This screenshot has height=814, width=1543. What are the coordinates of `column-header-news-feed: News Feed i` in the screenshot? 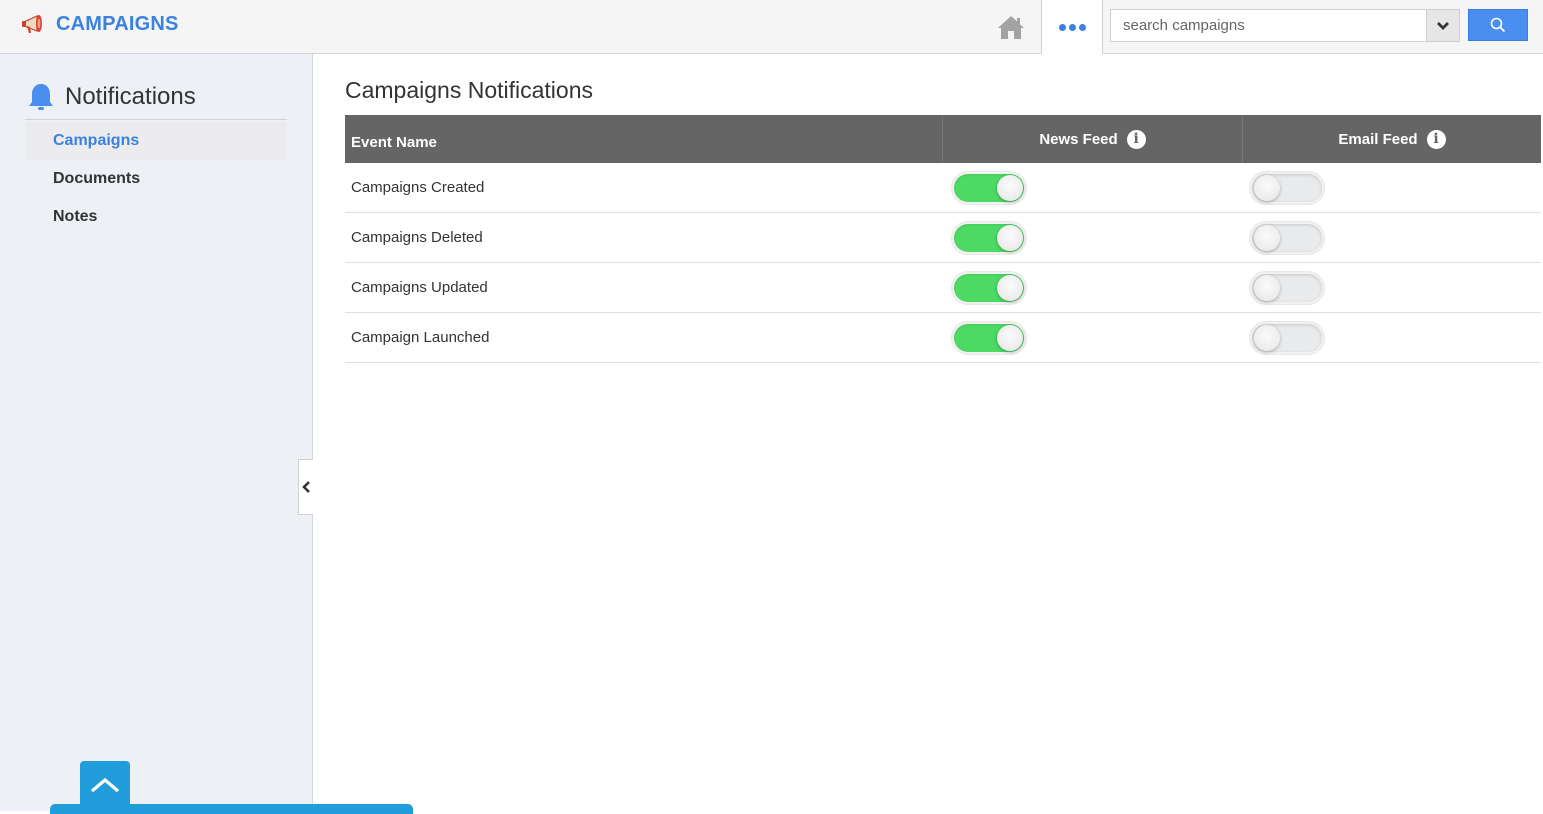 It's located at (1092, 139).